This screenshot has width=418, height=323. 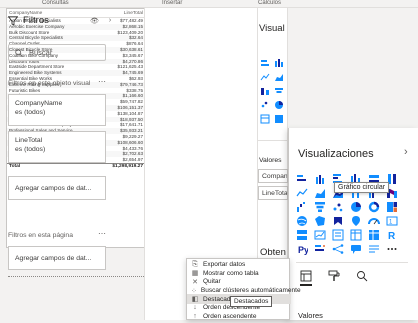 I want to click on section-page-filters: Filtros en esta página, so click(x=40, y=235).